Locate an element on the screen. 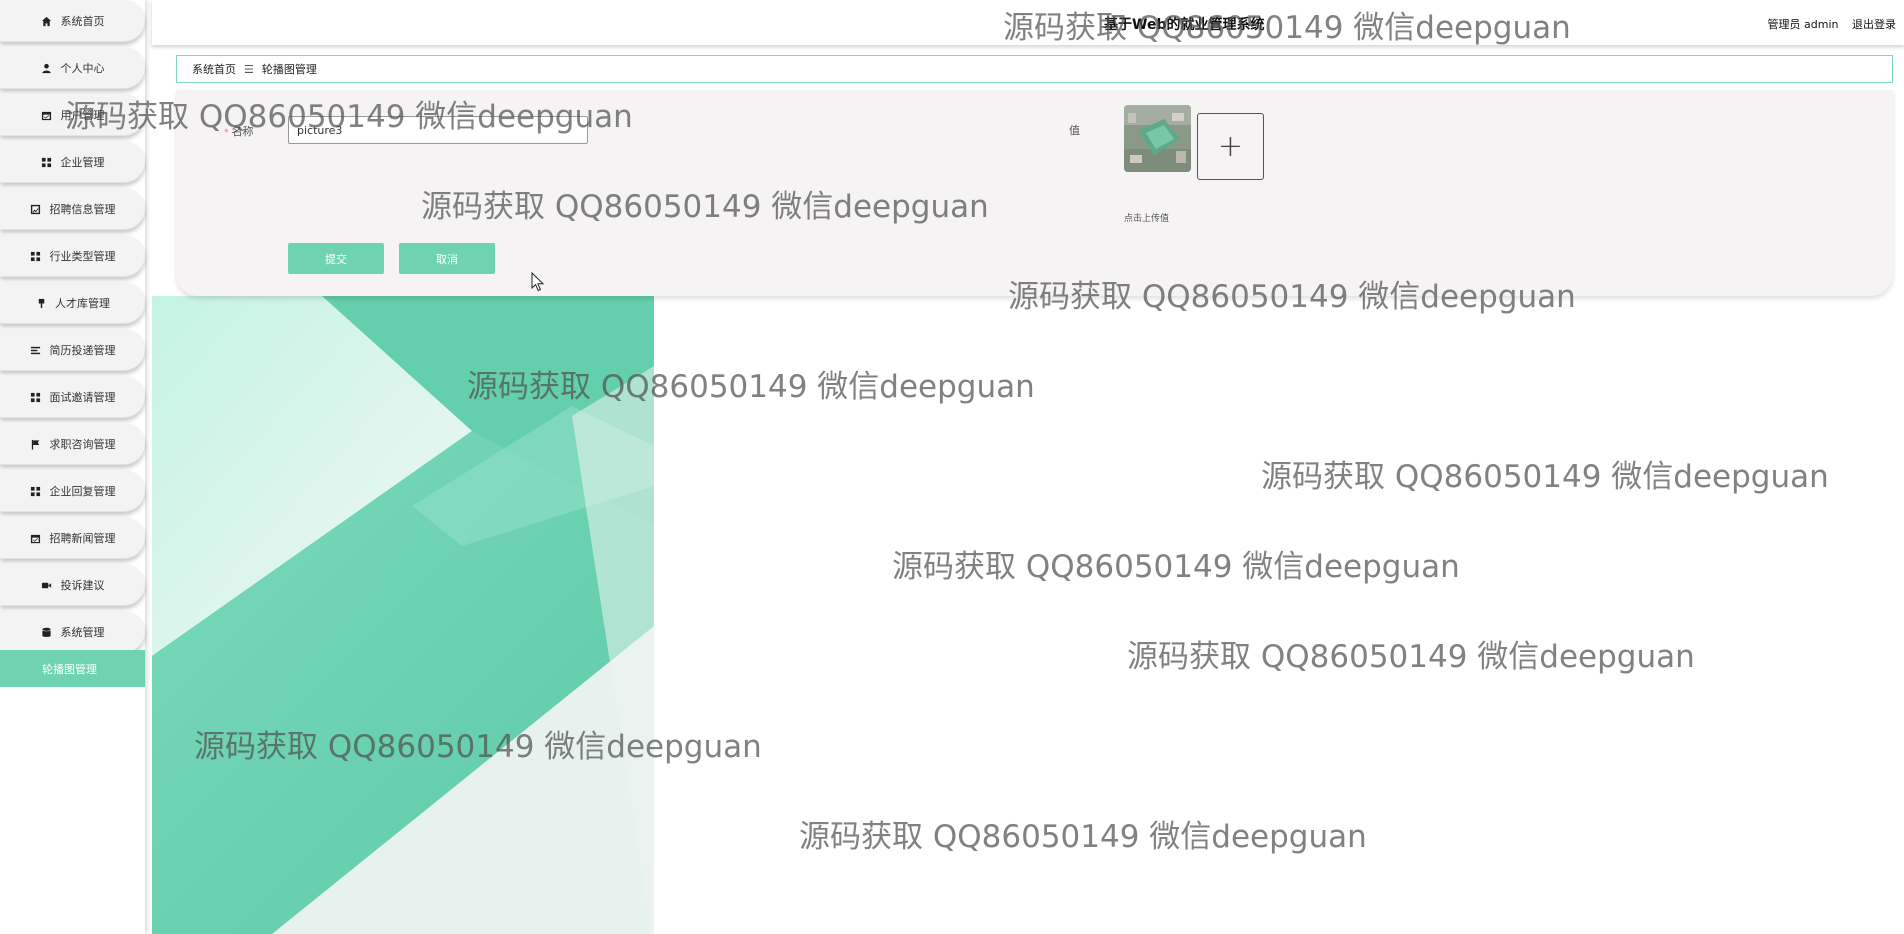 The image size is (1904, 934). flag-icon is located at coordinates (36, 444).